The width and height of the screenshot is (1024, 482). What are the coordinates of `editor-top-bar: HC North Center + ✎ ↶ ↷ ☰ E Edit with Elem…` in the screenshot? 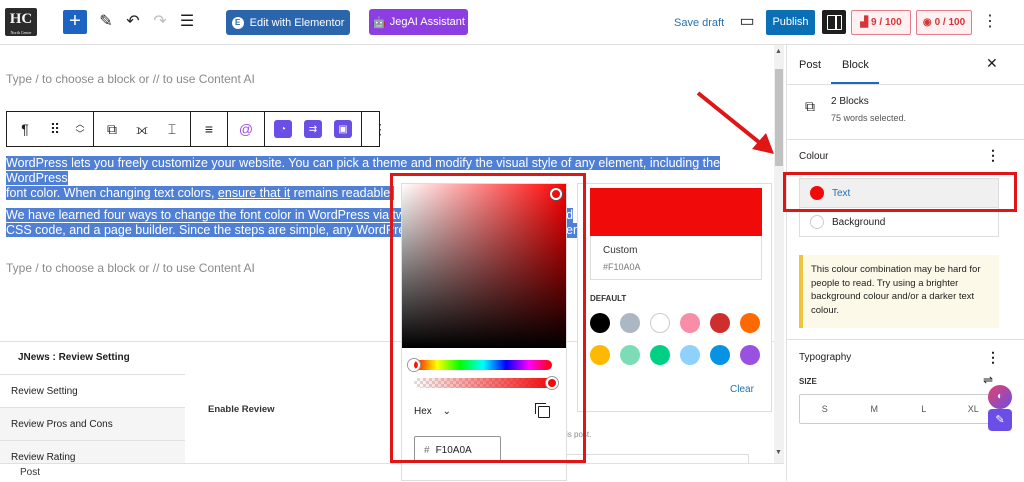 It's located at (512, 22).